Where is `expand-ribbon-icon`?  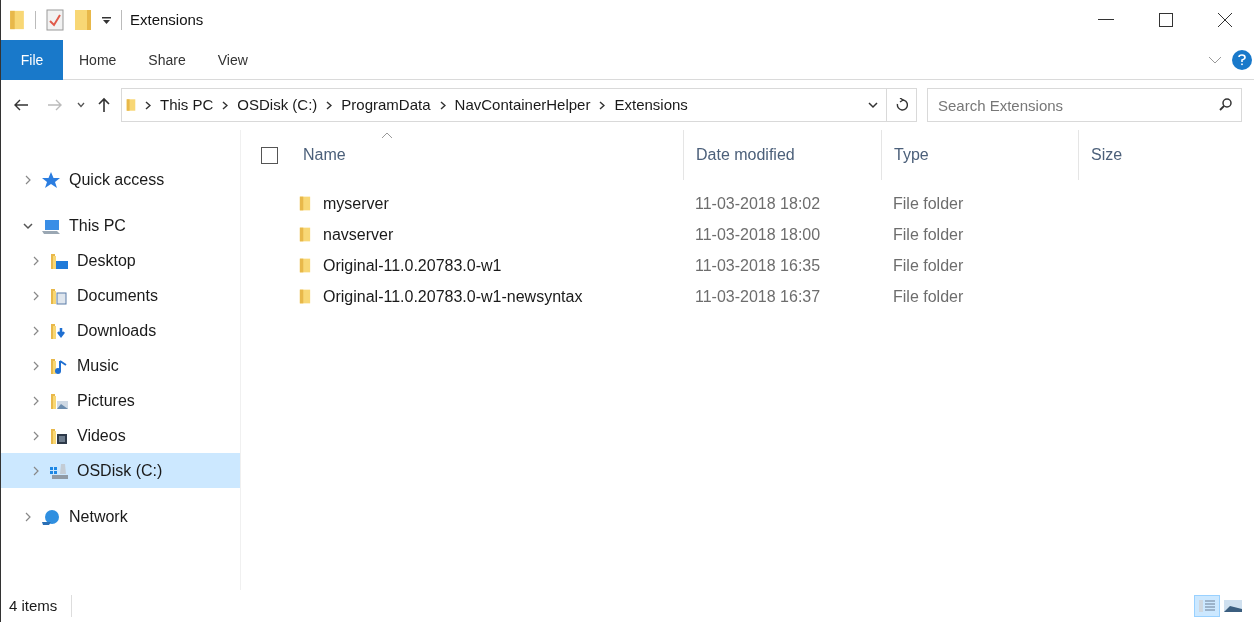
expand-ribbon-icon is located at coordinates (1215, 59).